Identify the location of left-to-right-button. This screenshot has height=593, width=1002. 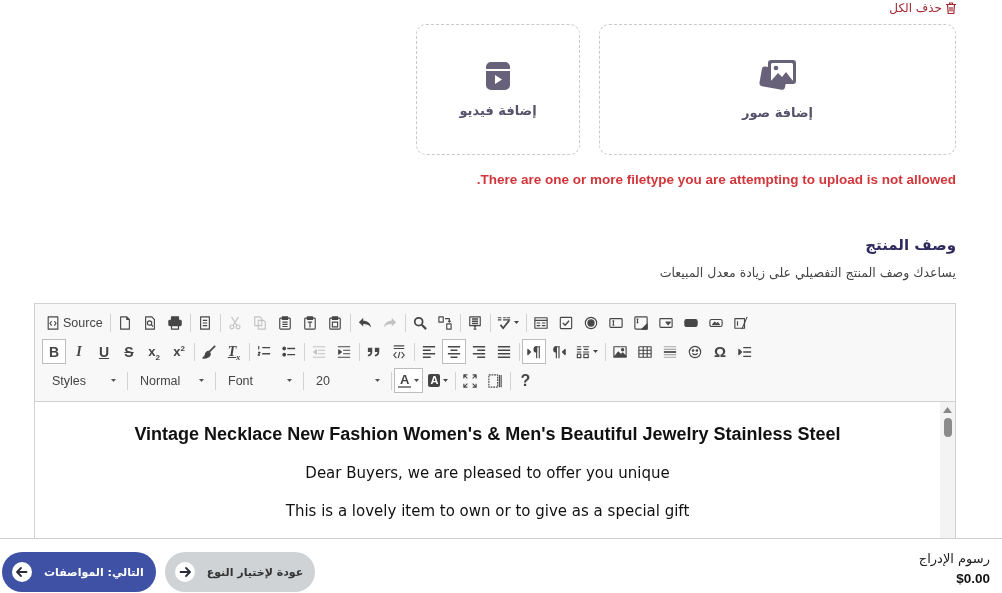
(534, 351).